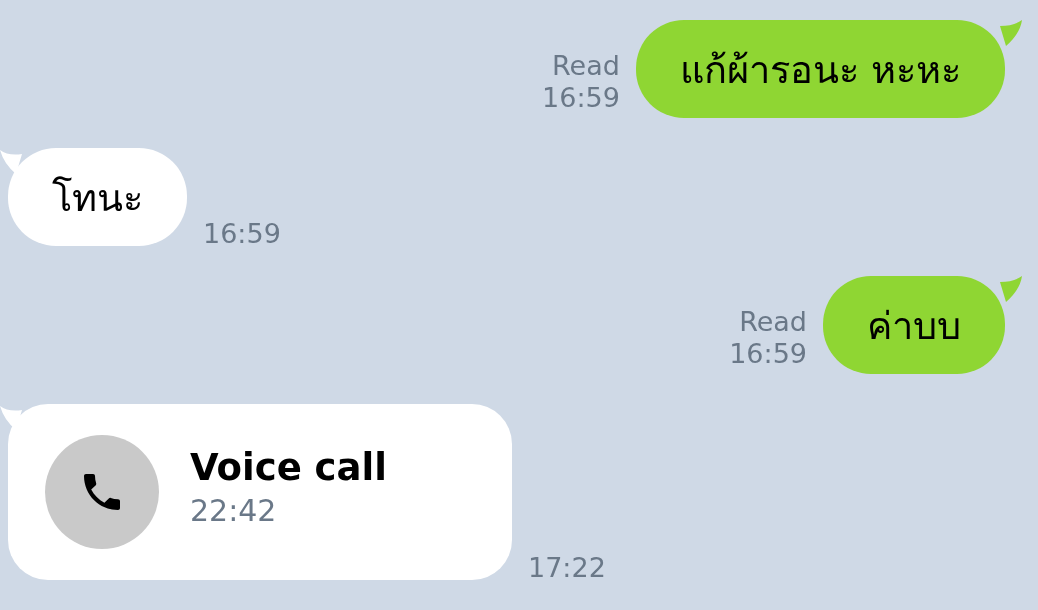  I want to click on call-title: Voice call, so click(288, 467).